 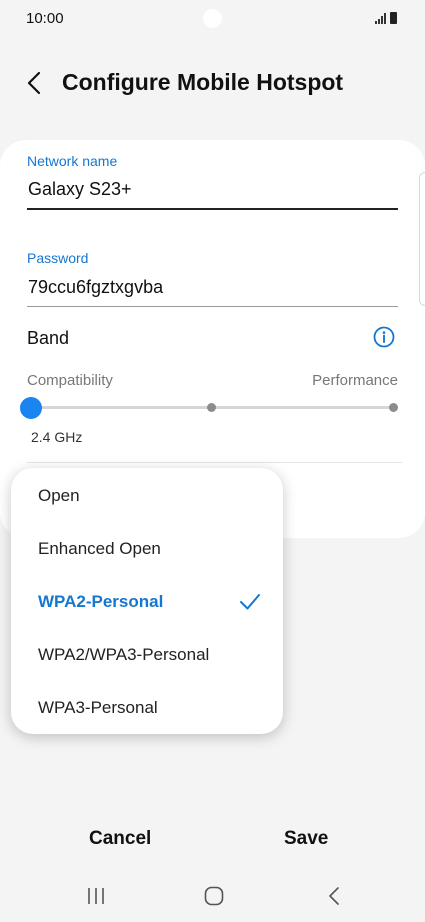 I want to click on header: Configure Mobile Hotspot, so click(x=212, y=84).